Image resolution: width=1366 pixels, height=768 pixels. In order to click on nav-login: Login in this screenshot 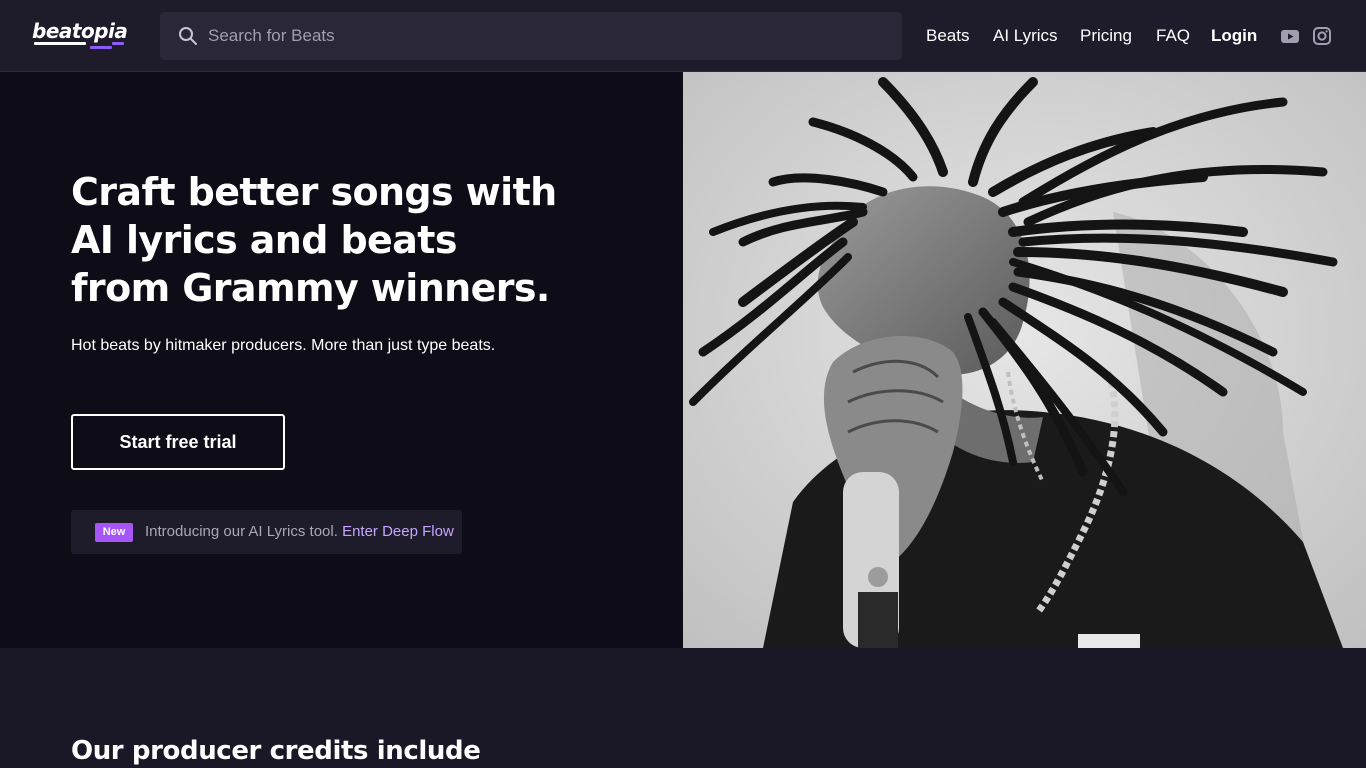, I will do `click(1234, 36)`.